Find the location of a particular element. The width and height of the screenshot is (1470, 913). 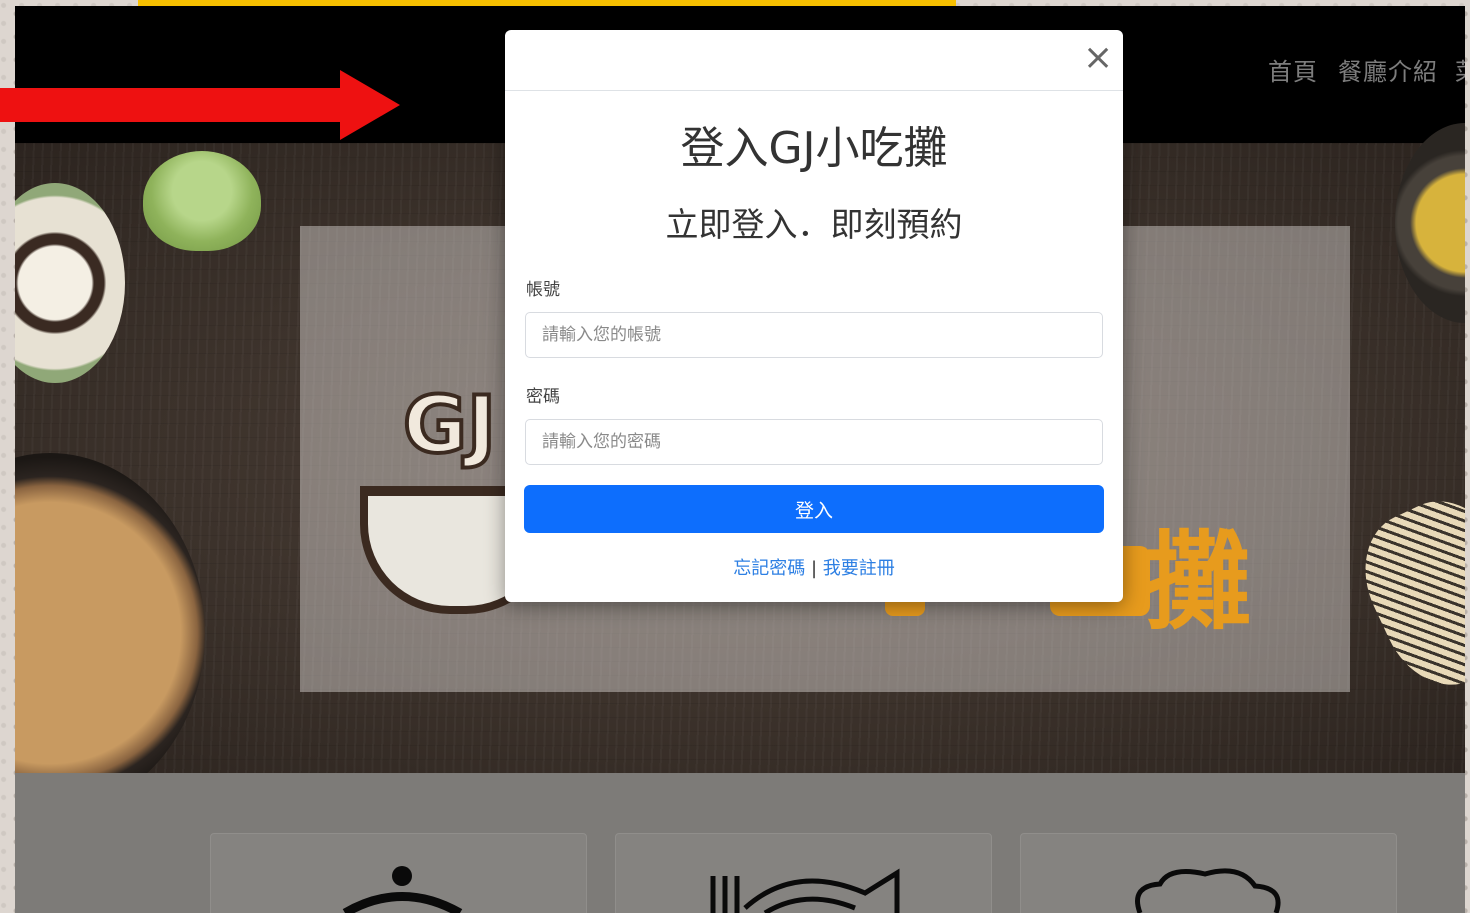

nav-menu-link: 菜 is located at coordinates (1460, 69).